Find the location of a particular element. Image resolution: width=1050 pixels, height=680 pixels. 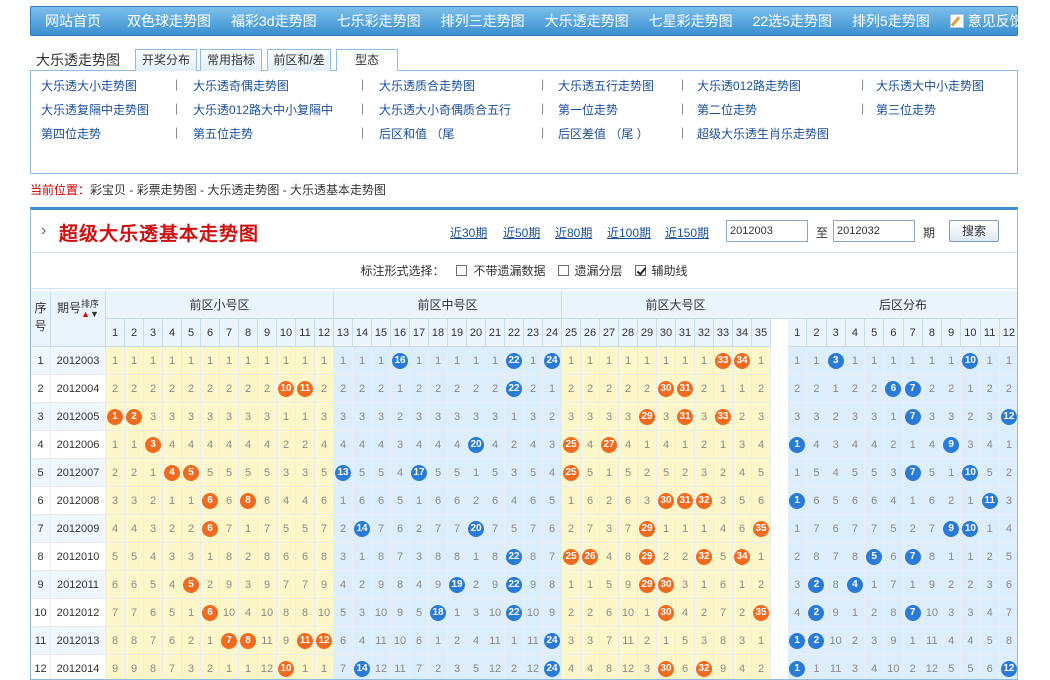

drawn-number-ball: 31 is located at coordinates (685, 417).